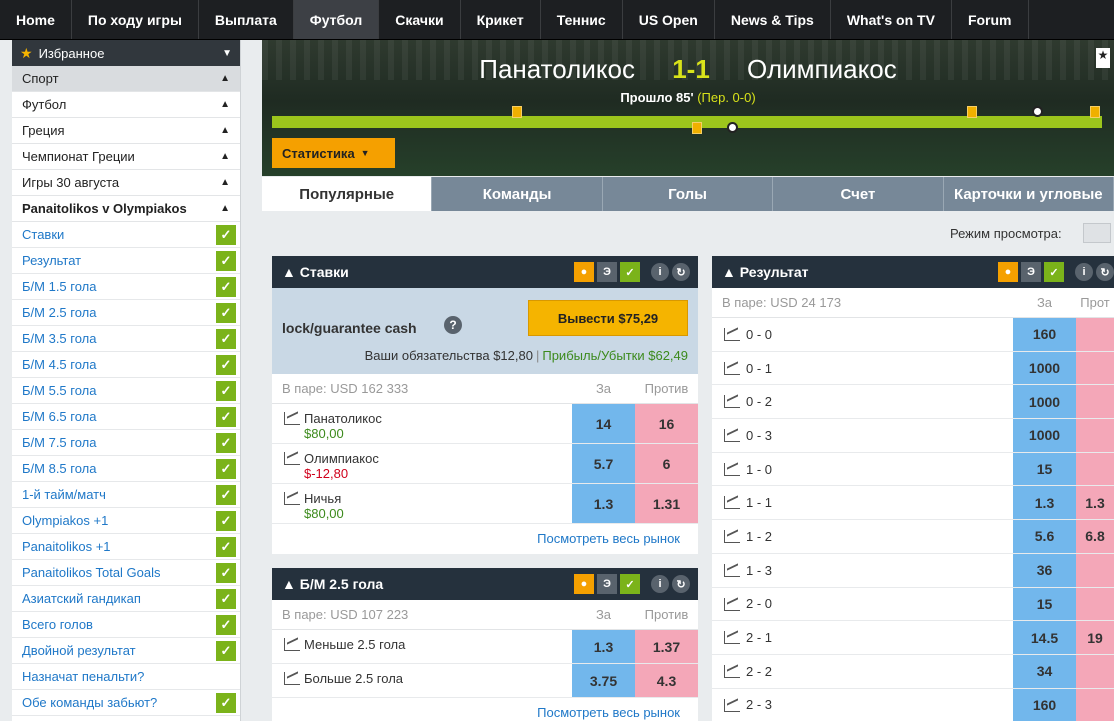 Image resolution: width=1114 pixels, height=721 pixels. What do you see at coordinates (126, 339) in the screenshot?
I see `sidebar-market-item: Б/М 3.5 гола ✓` at bounding box center [126, 339].